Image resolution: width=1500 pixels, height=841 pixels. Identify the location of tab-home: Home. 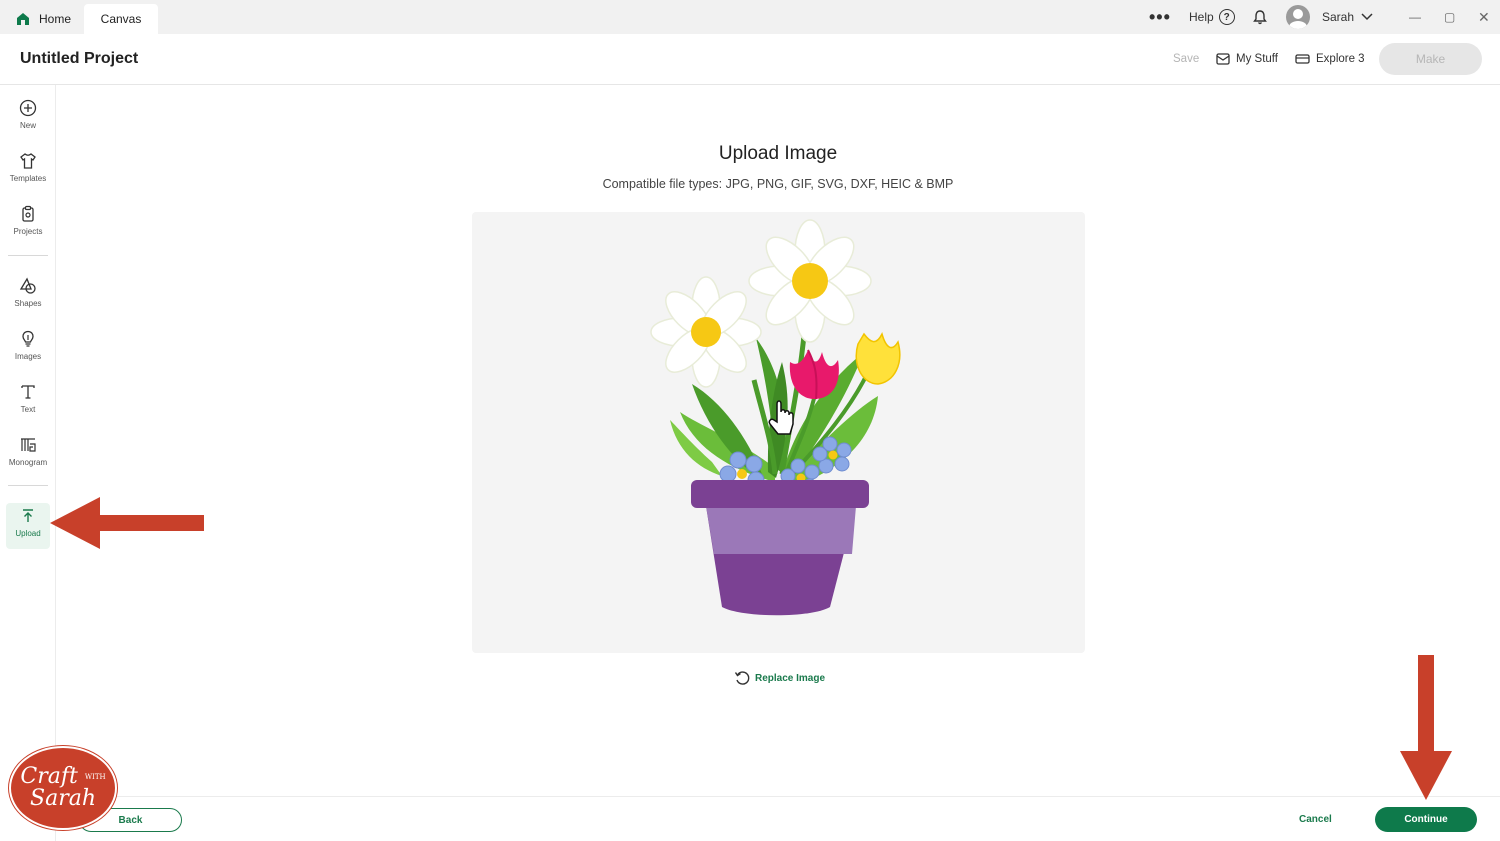
(46, 19).